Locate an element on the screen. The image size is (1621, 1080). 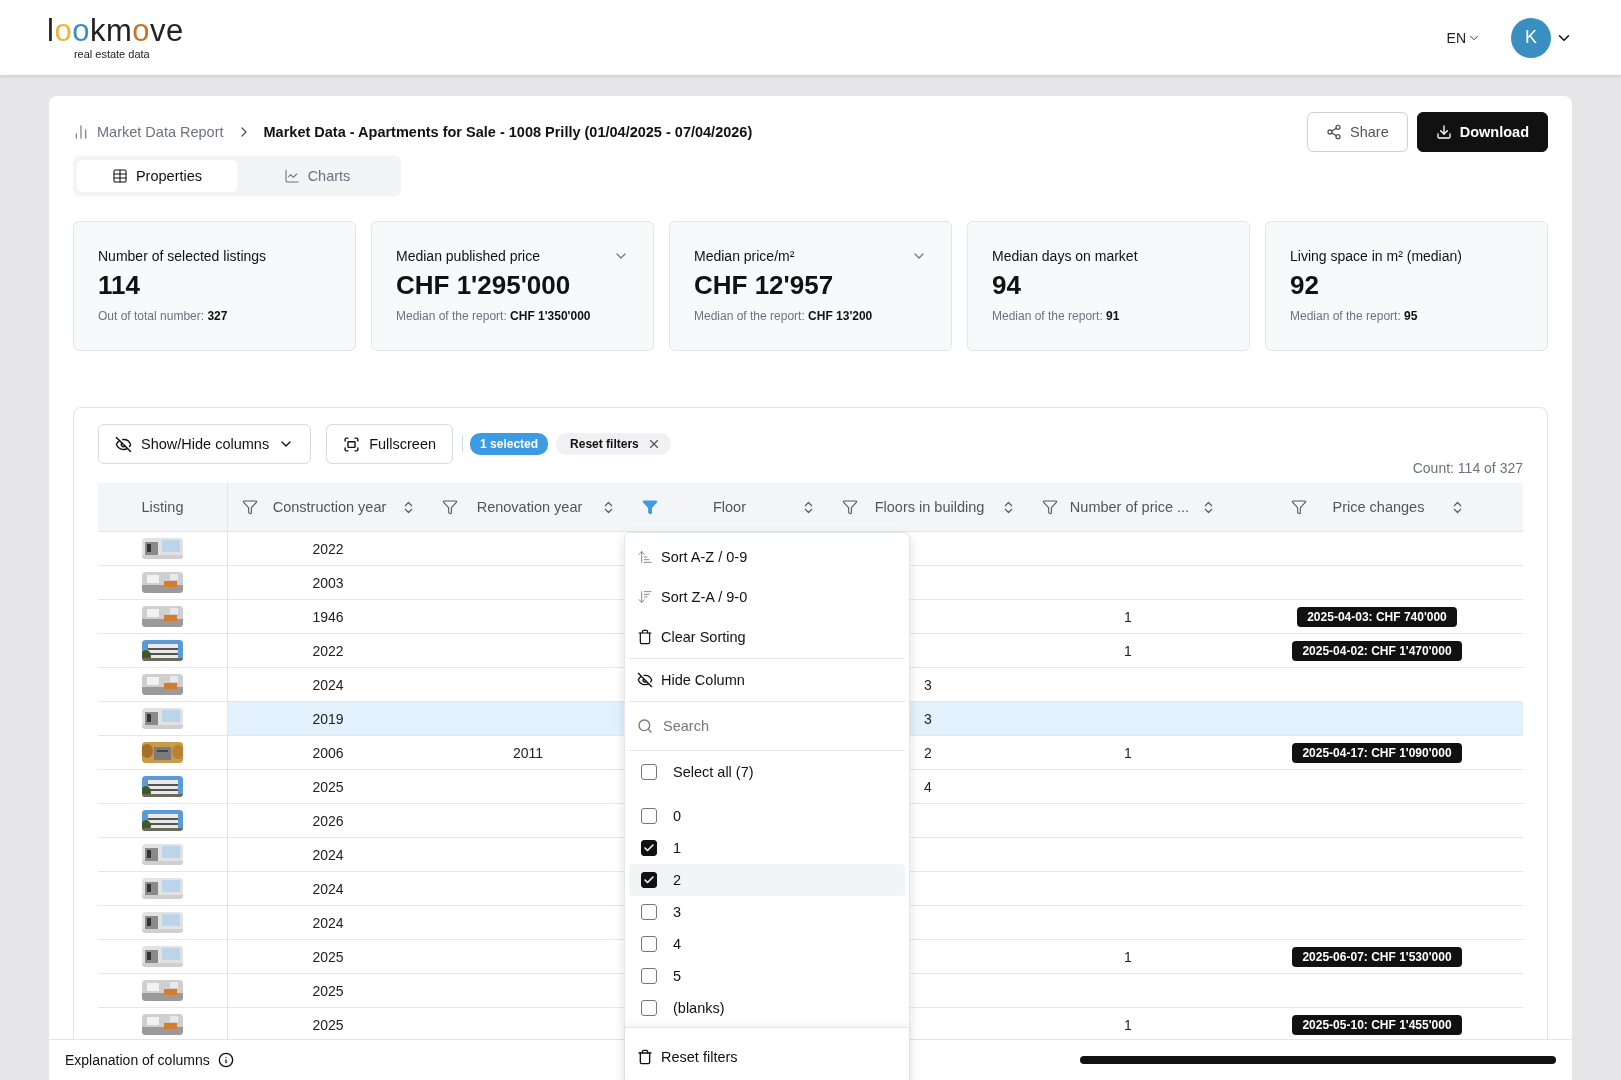
stat-value: 94 is located at coordinates (1007, 285).